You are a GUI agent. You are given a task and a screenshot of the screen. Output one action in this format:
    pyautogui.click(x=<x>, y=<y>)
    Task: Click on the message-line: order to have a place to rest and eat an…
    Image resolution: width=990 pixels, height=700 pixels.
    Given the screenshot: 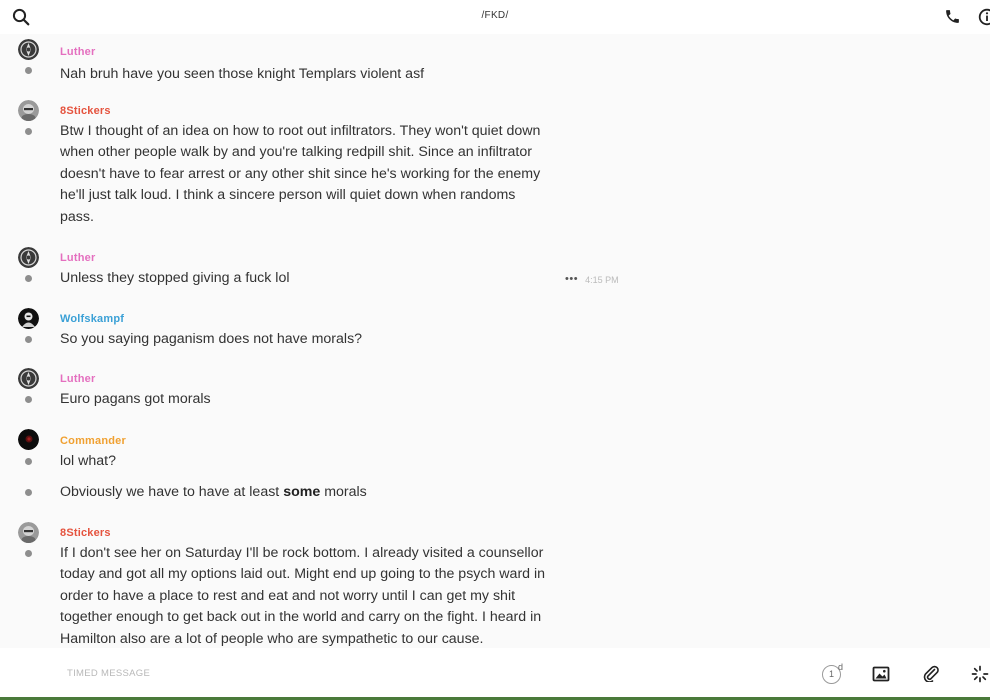 What is the action you would take?
    pyautogui.click(x=288, y=595)
    